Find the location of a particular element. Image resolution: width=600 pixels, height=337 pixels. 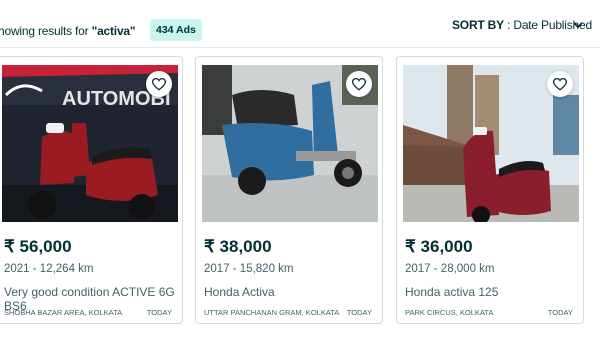

listing-location: PARK CIRCUS, KOLKATA is located at coordinates (449, 312).